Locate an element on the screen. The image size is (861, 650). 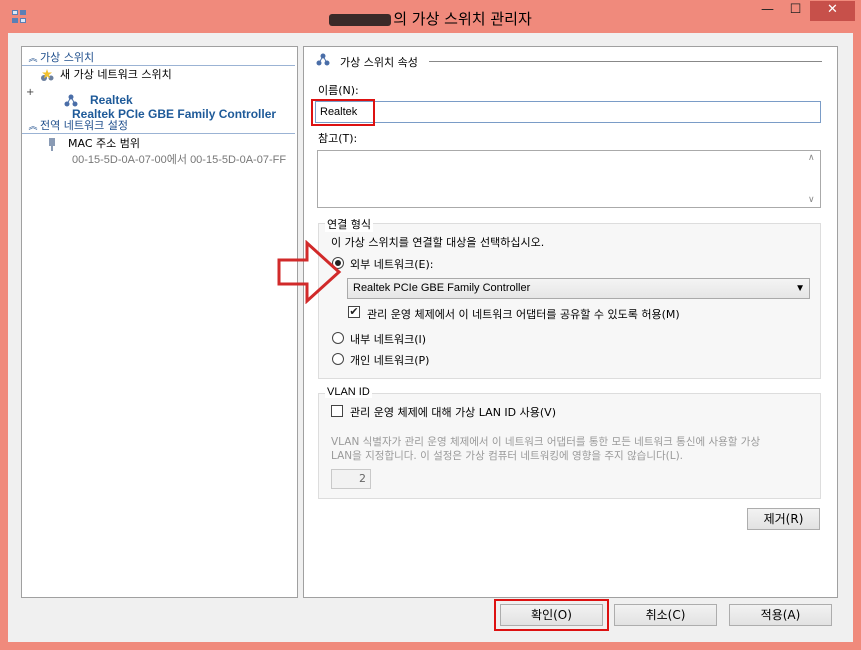
tree-item-label: MAC 주소 범위 is located at coordinates (104, 143).